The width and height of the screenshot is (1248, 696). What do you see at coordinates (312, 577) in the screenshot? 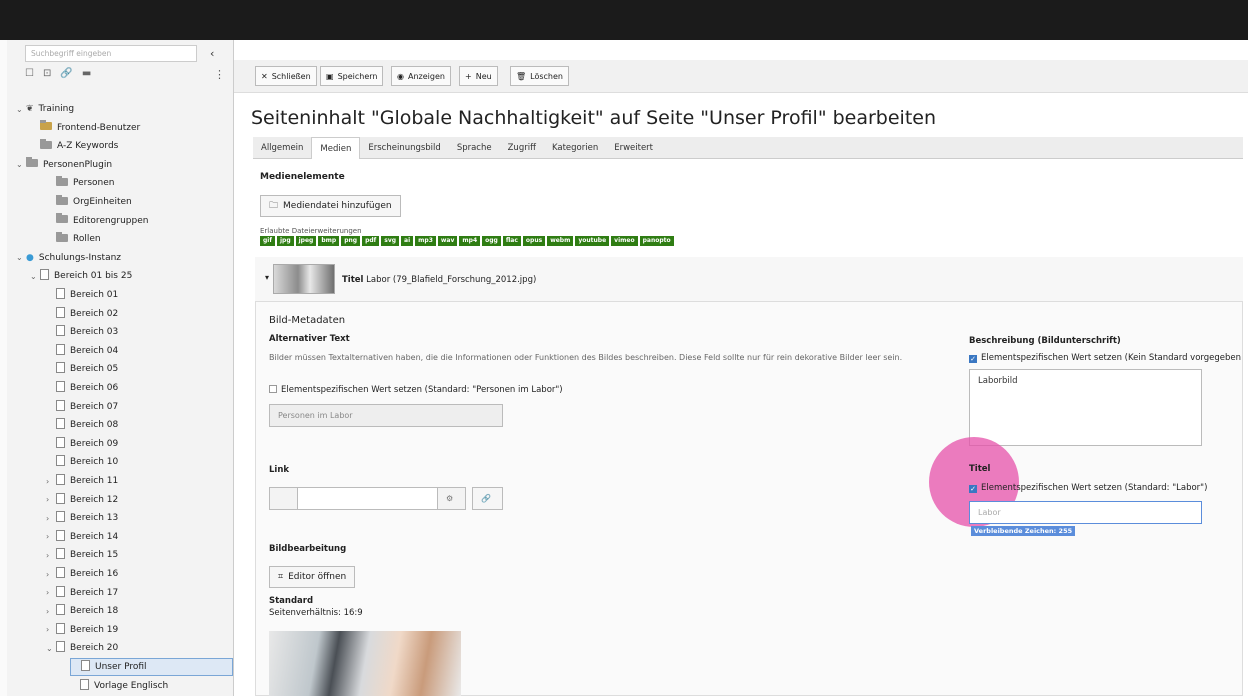
I see `open-editor-button: ⌗ Editor öffnen` at bounding box center [312, 577].